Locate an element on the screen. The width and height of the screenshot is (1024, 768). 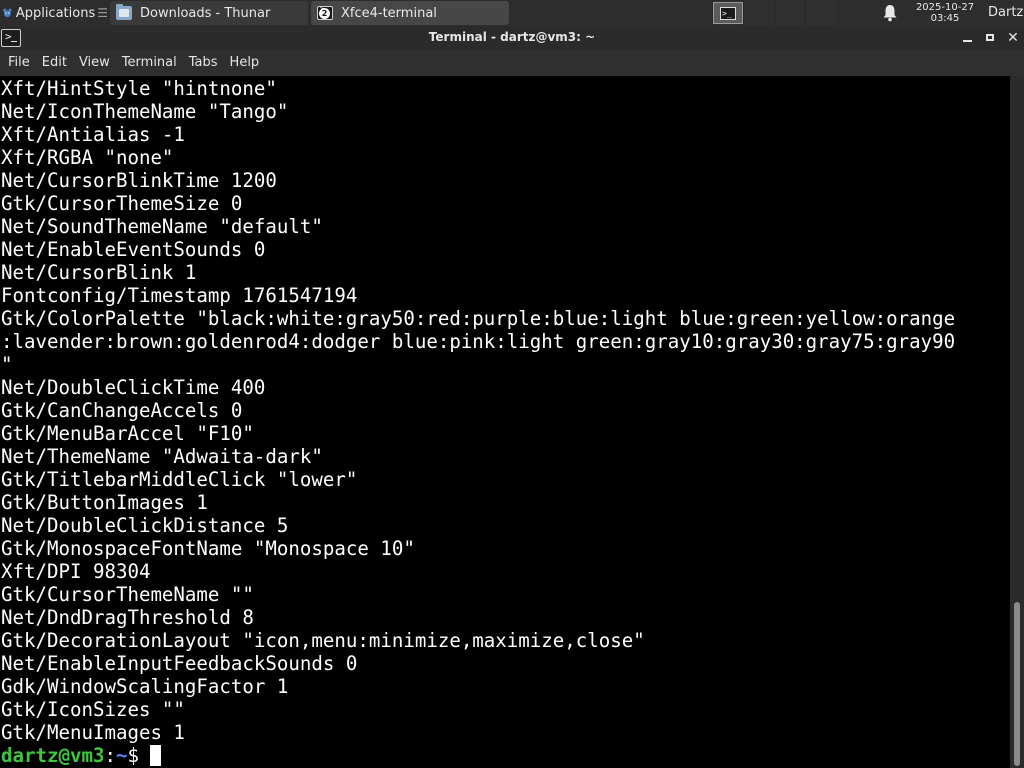
terminal-line: Xft/HintStyle "hintnone" is located at coordinates (139, 88).